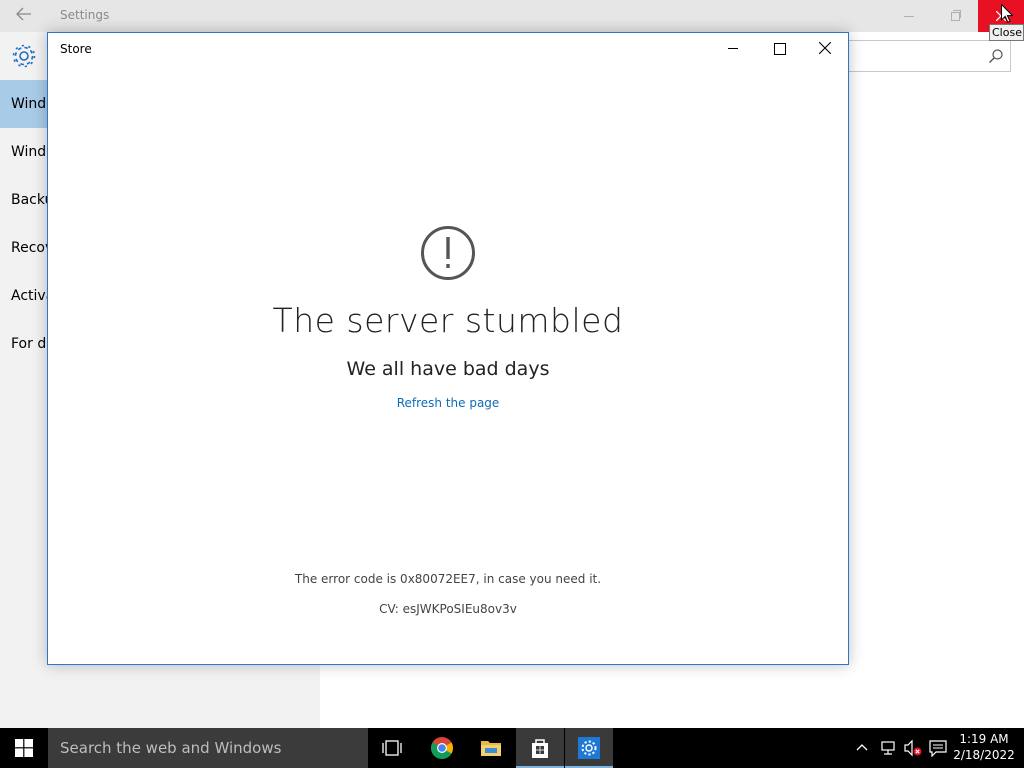  I want to click on start-button, so click(24, 748).